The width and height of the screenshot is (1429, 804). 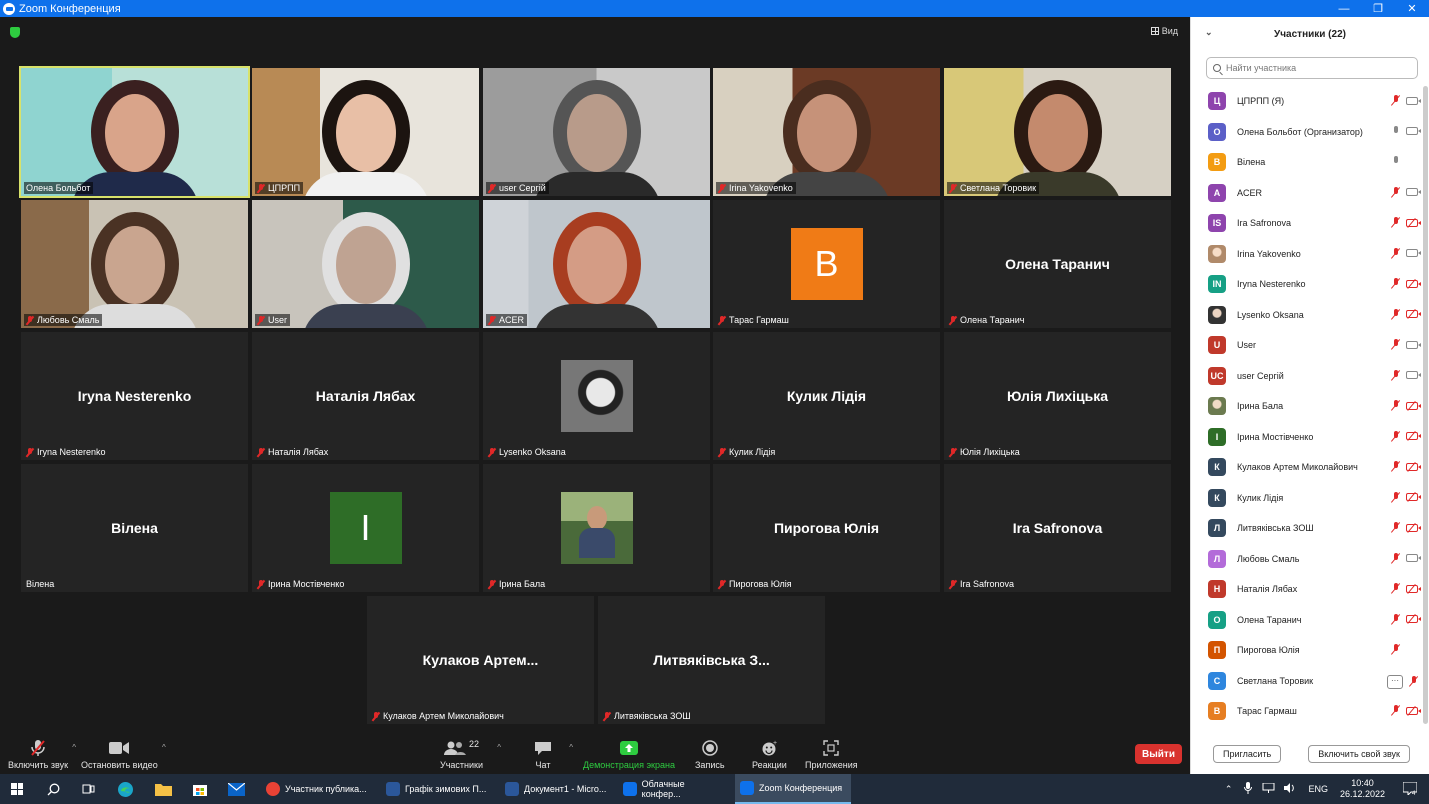 I want to click on display-name: Олена Таранич, so click(x=1057, y=264).